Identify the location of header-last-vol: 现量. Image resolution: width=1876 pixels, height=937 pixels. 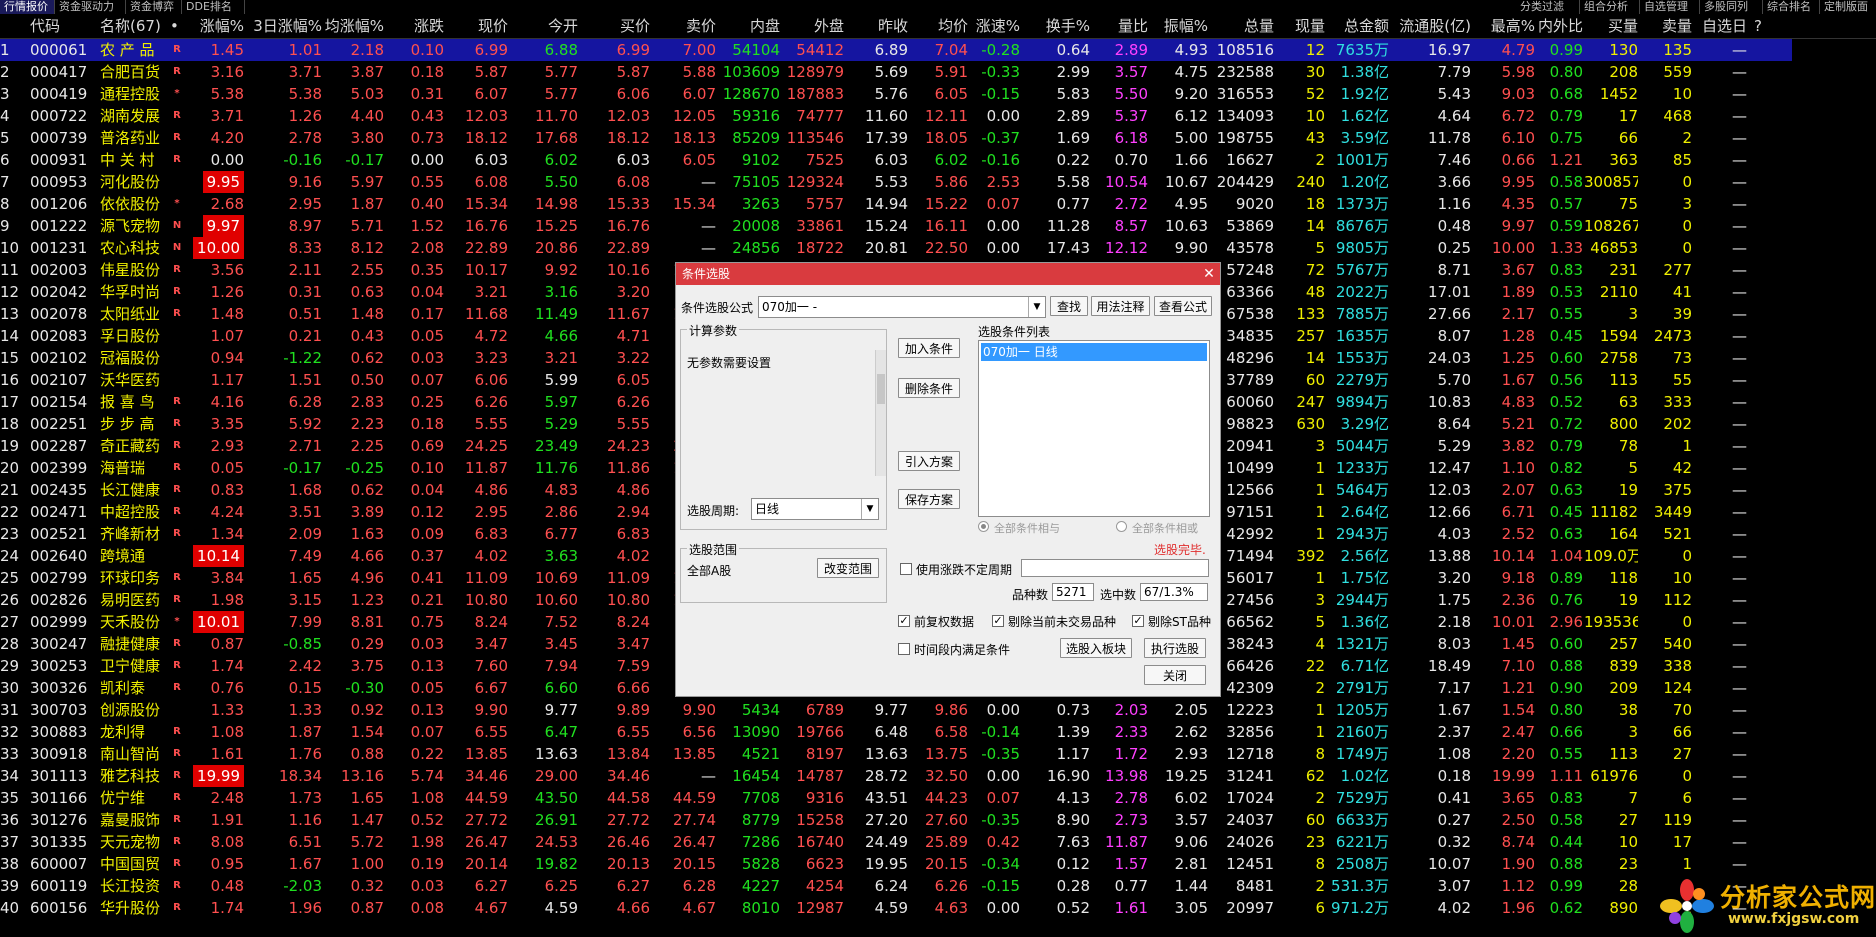
(1300, 26).